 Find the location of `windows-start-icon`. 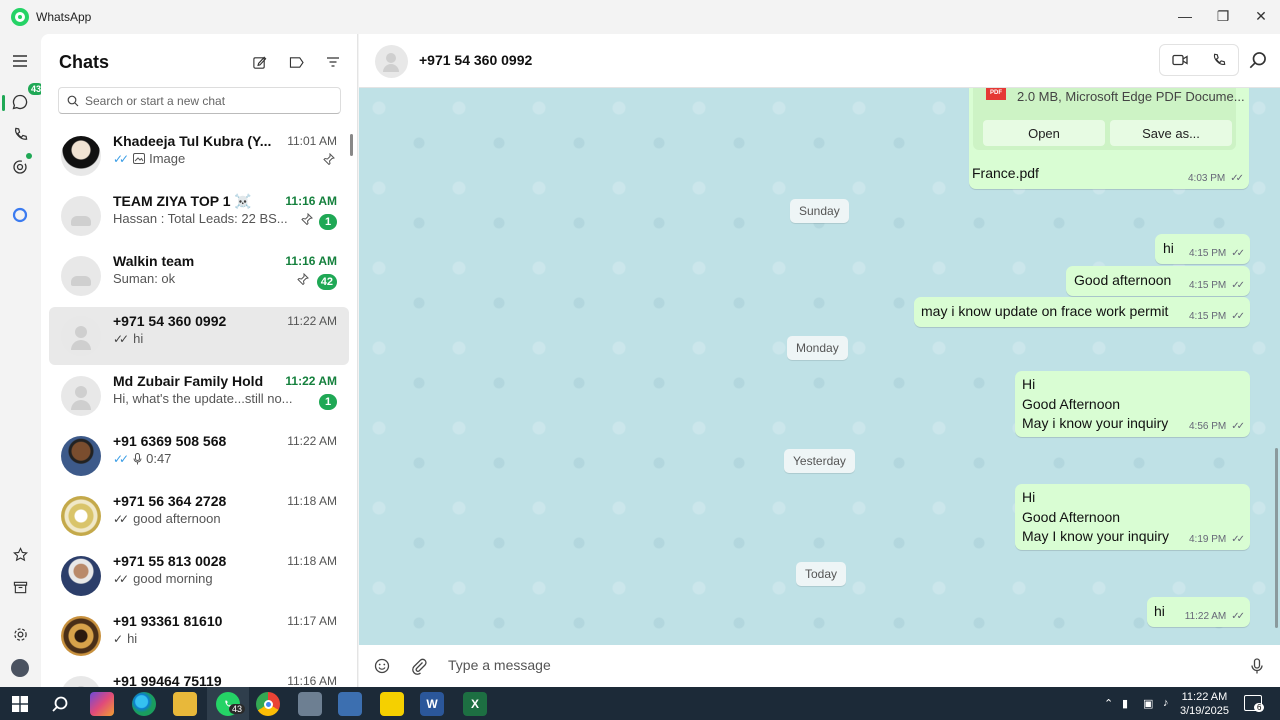

windows-start-icon is located at coordinates (20, 704).